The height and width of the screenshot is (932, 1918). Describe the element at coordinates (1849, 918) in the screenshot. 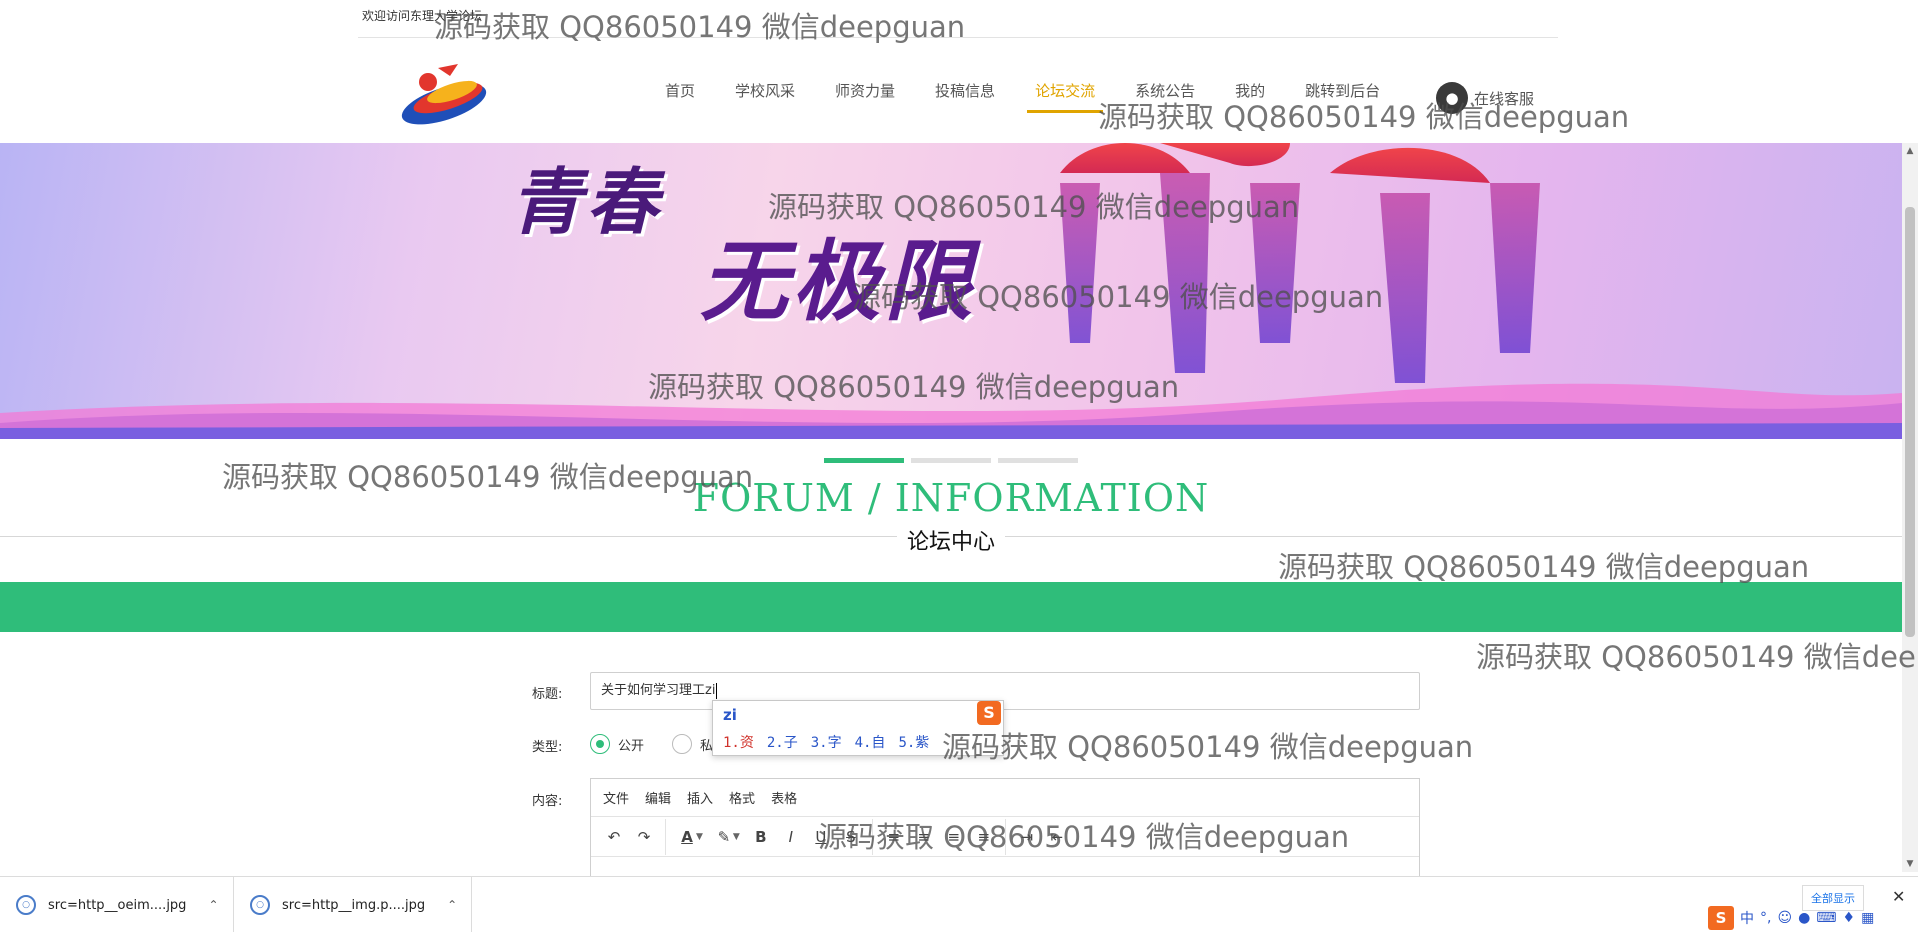

I see `skin-icon: ♦` at that location.